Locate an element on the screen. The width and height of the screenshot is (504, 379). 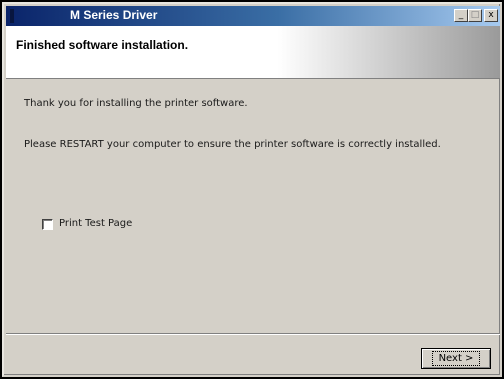
next-button-label: Next > is located at coordinates (456, 358).